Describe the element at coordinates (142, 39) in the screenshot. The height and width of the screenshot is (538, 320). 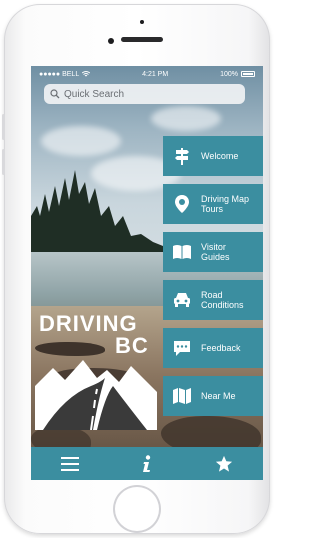
I see `earpiece-speaker` at that location.